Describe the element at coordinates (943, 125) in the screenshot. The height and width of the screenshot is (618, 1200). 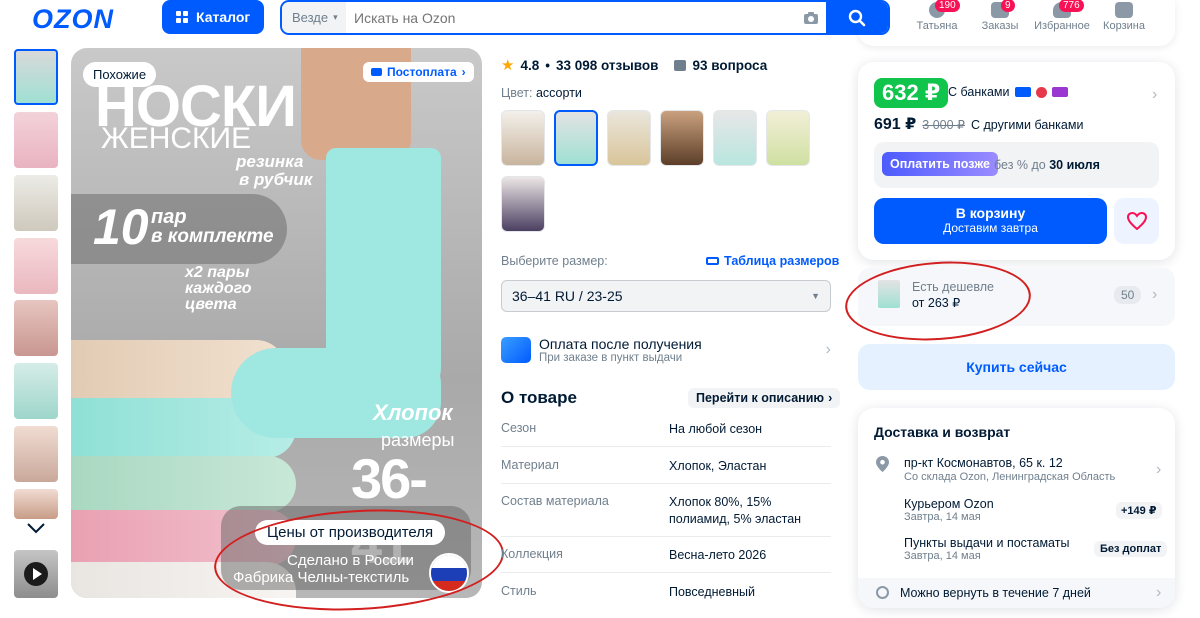
I see `old-price: 3 000 ₽` at that location.